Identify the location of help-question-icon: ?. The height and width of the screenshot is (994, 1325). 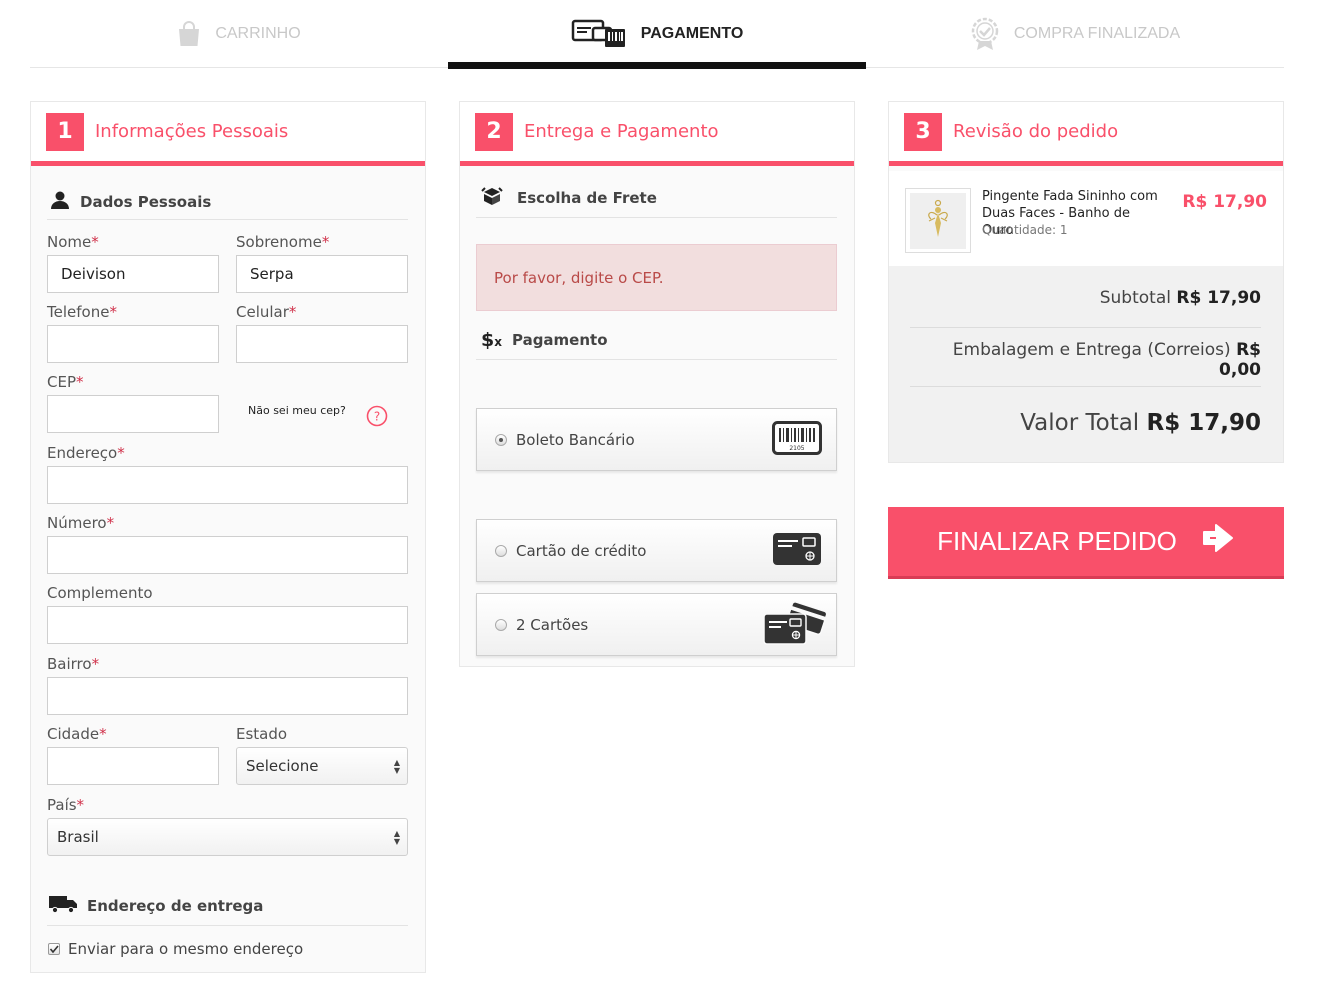
(377, 418).